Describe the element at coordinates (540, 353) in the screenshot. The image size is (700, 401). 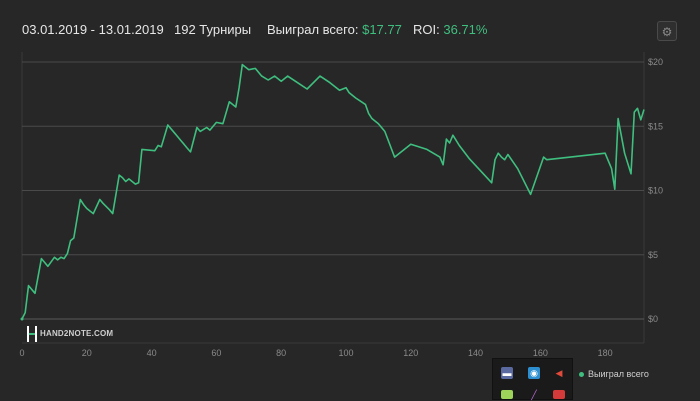
I see `x-tick-label: 160` at that location.